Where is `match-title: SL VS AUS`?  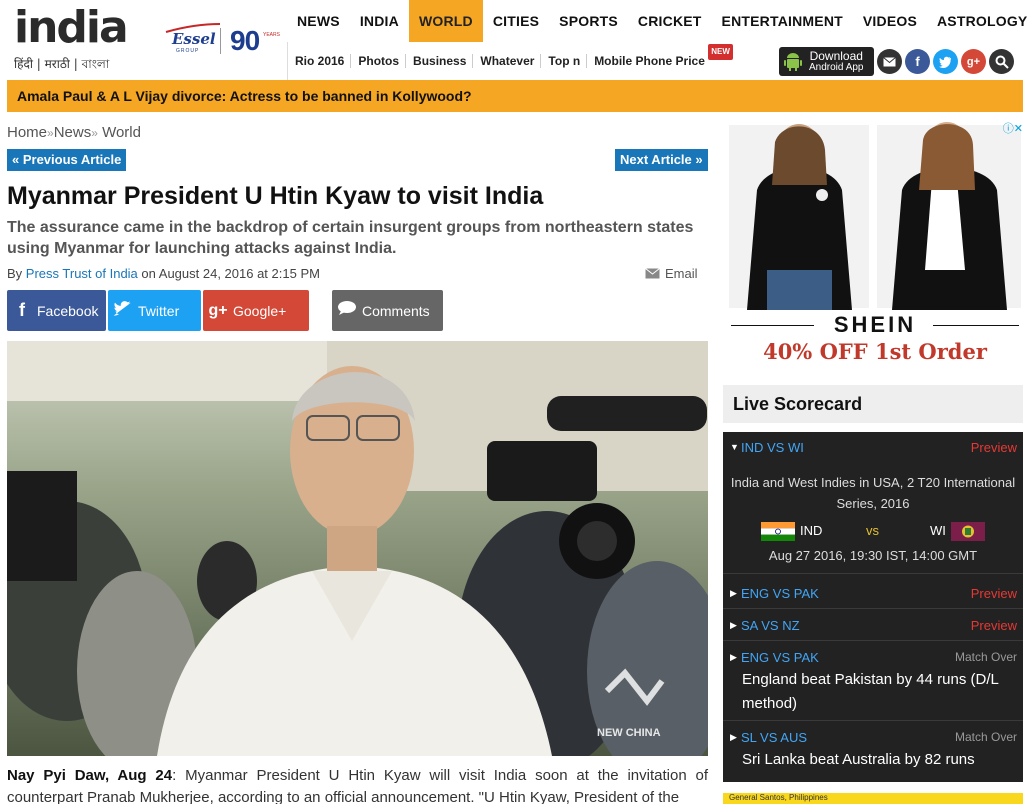 match-title: SL VS AUS is located at coordinates (774, 737).